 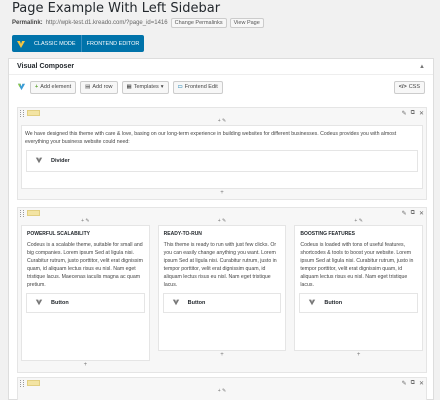 What do you see at coordinates (58, 234) in the screenshot?
I see `column-heading: POWERFUL SCALABILITY` at bounding box center [58, 234].